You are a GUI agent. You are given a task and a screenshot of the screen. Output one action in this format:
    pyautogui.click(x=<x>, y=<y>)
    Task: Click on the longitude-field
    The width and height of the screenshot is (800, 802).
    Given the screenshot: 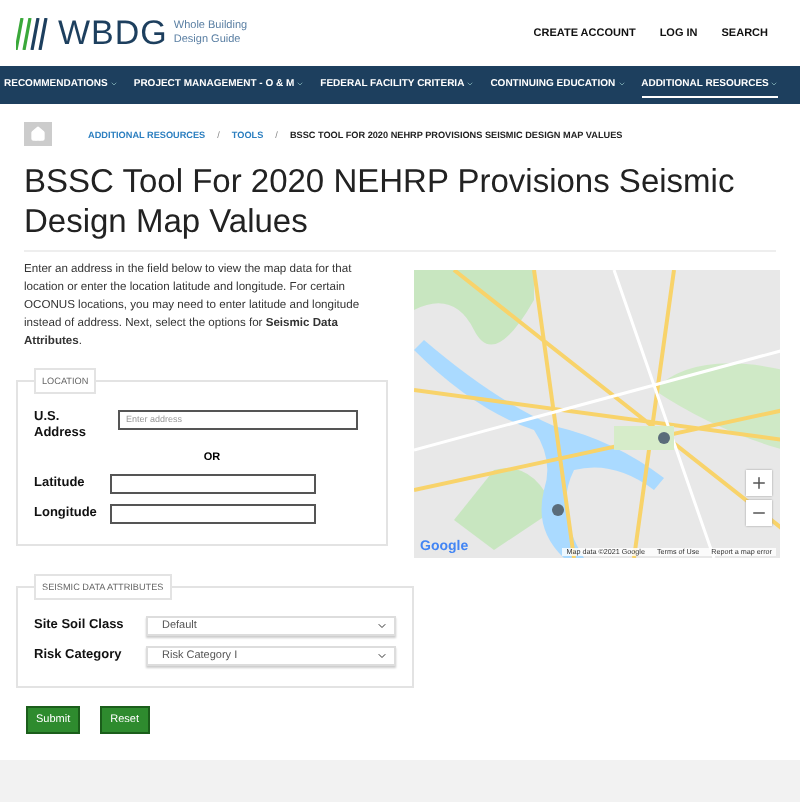 What is the action you would take?
    pyautogui.click(x=213, y=514)
    